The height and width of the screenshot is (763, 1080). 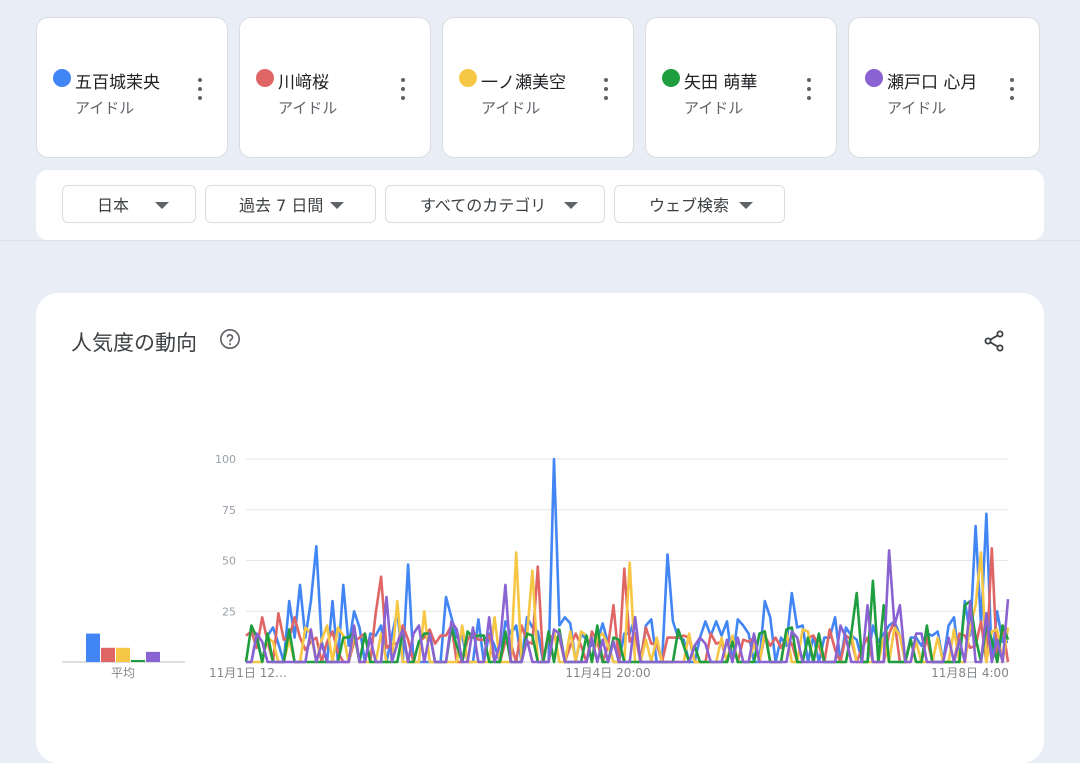 I want to click on average-label: 平均, so click(x=123, y=673).